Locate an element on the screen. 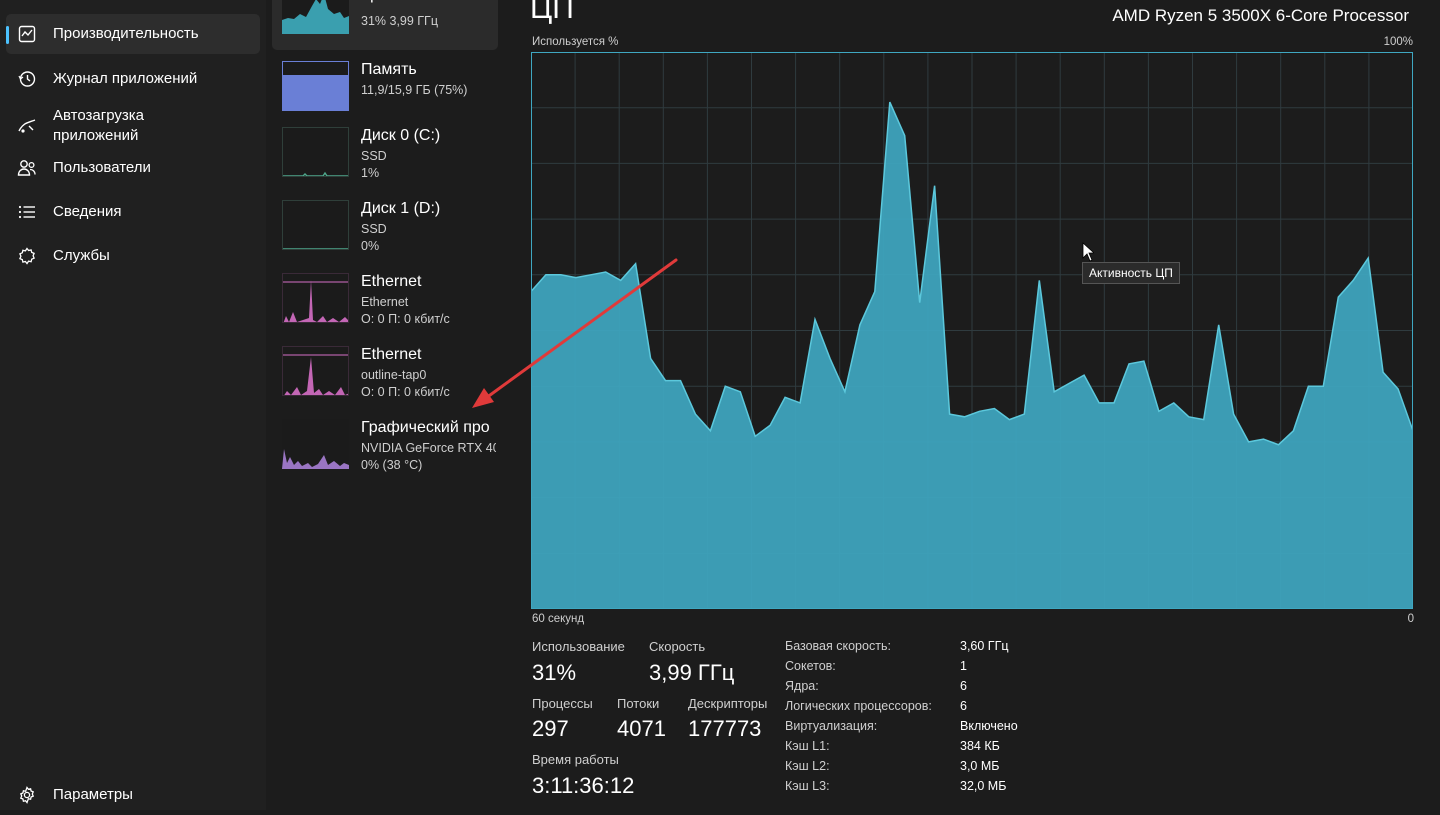  device-detail: 31% 3,99 ГГц is located at coordinates (399, 21).